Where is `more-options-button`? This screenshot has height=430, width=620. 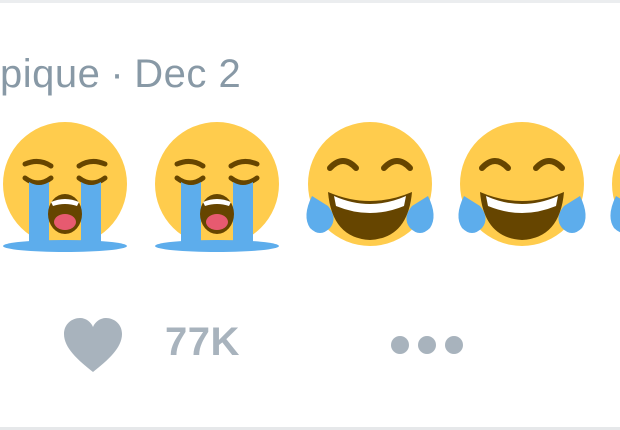 more-options-button is located at coordinates (430, 345).